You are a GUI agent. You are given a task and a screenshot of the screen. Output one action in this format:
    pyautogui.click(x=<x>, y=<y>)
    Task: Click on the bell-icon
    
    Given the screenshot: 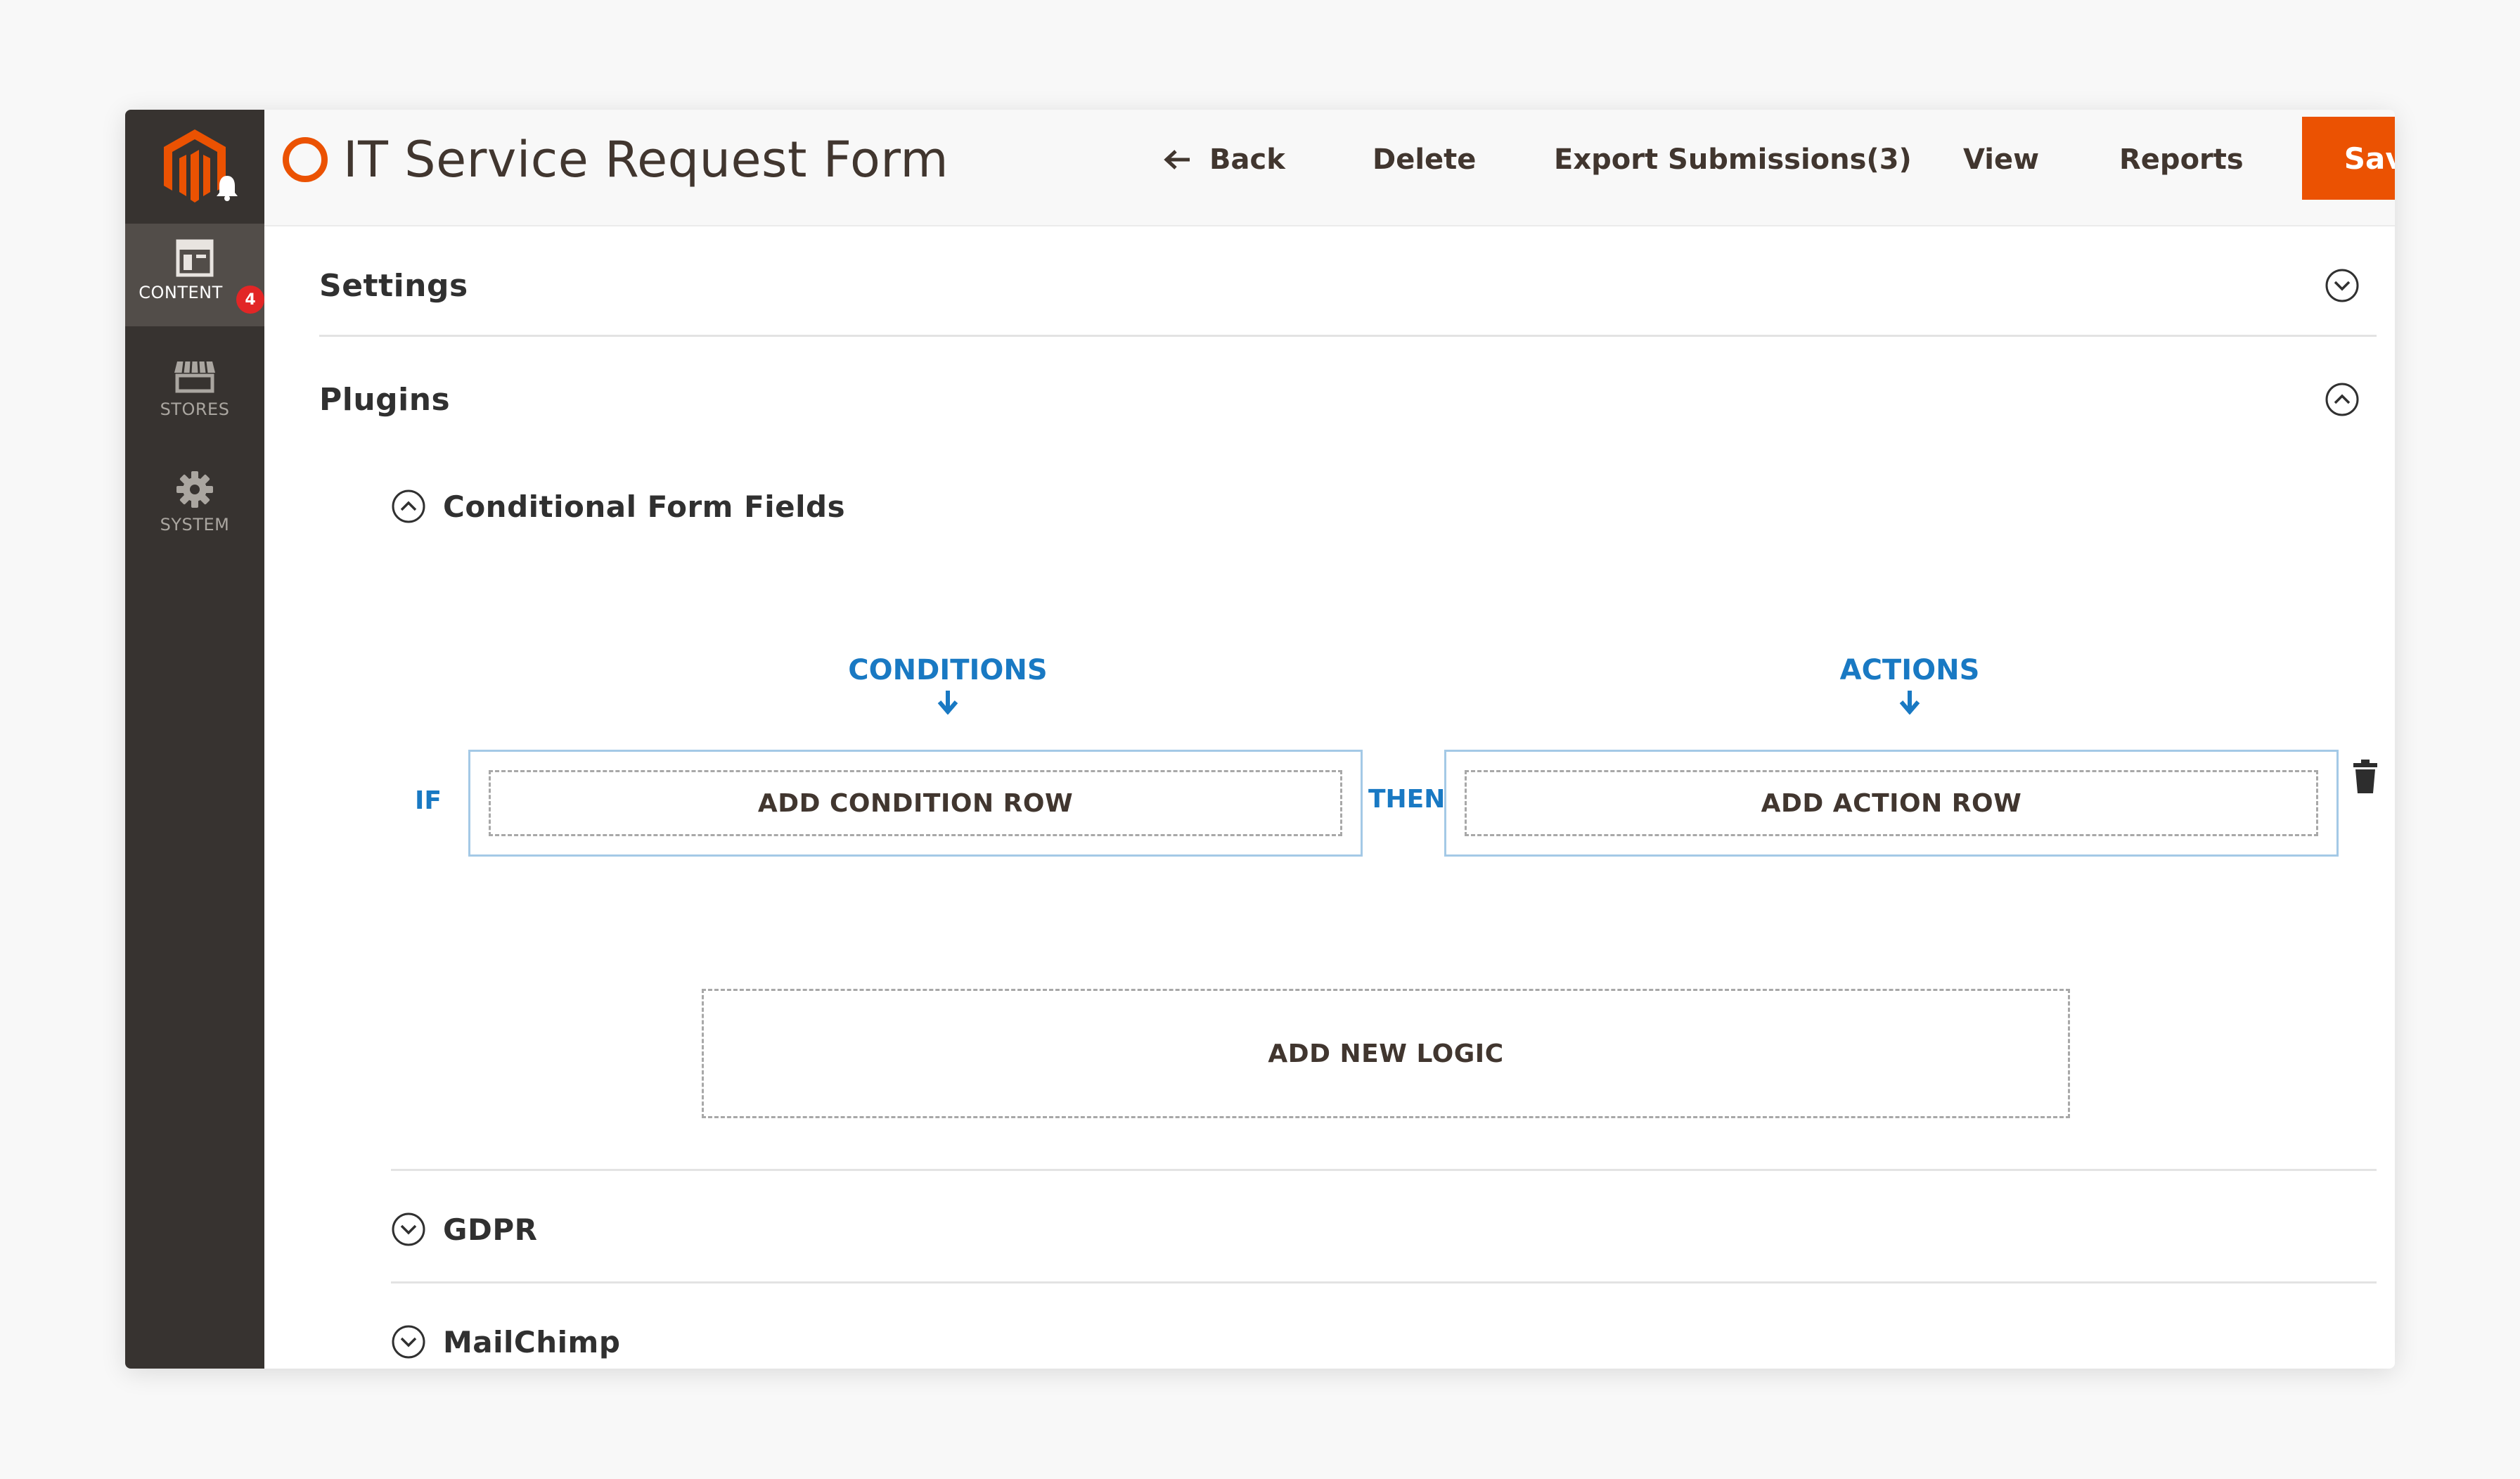 What is the action you would take?
    pyautogui.click(x=227, y=189)
    